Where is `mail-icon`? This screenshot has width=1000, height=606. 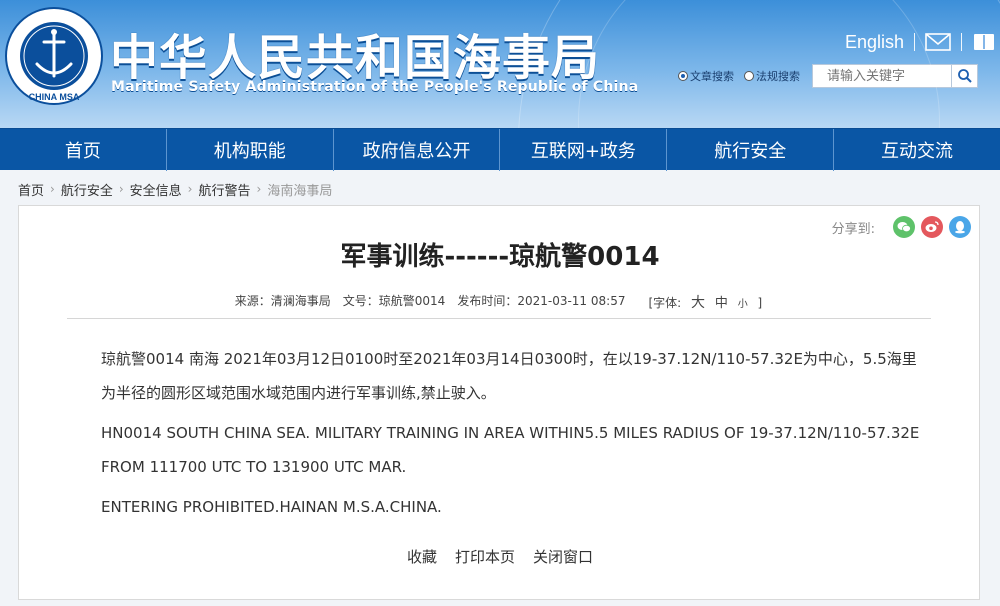 mail-icon is located at coordinates (938, 42).